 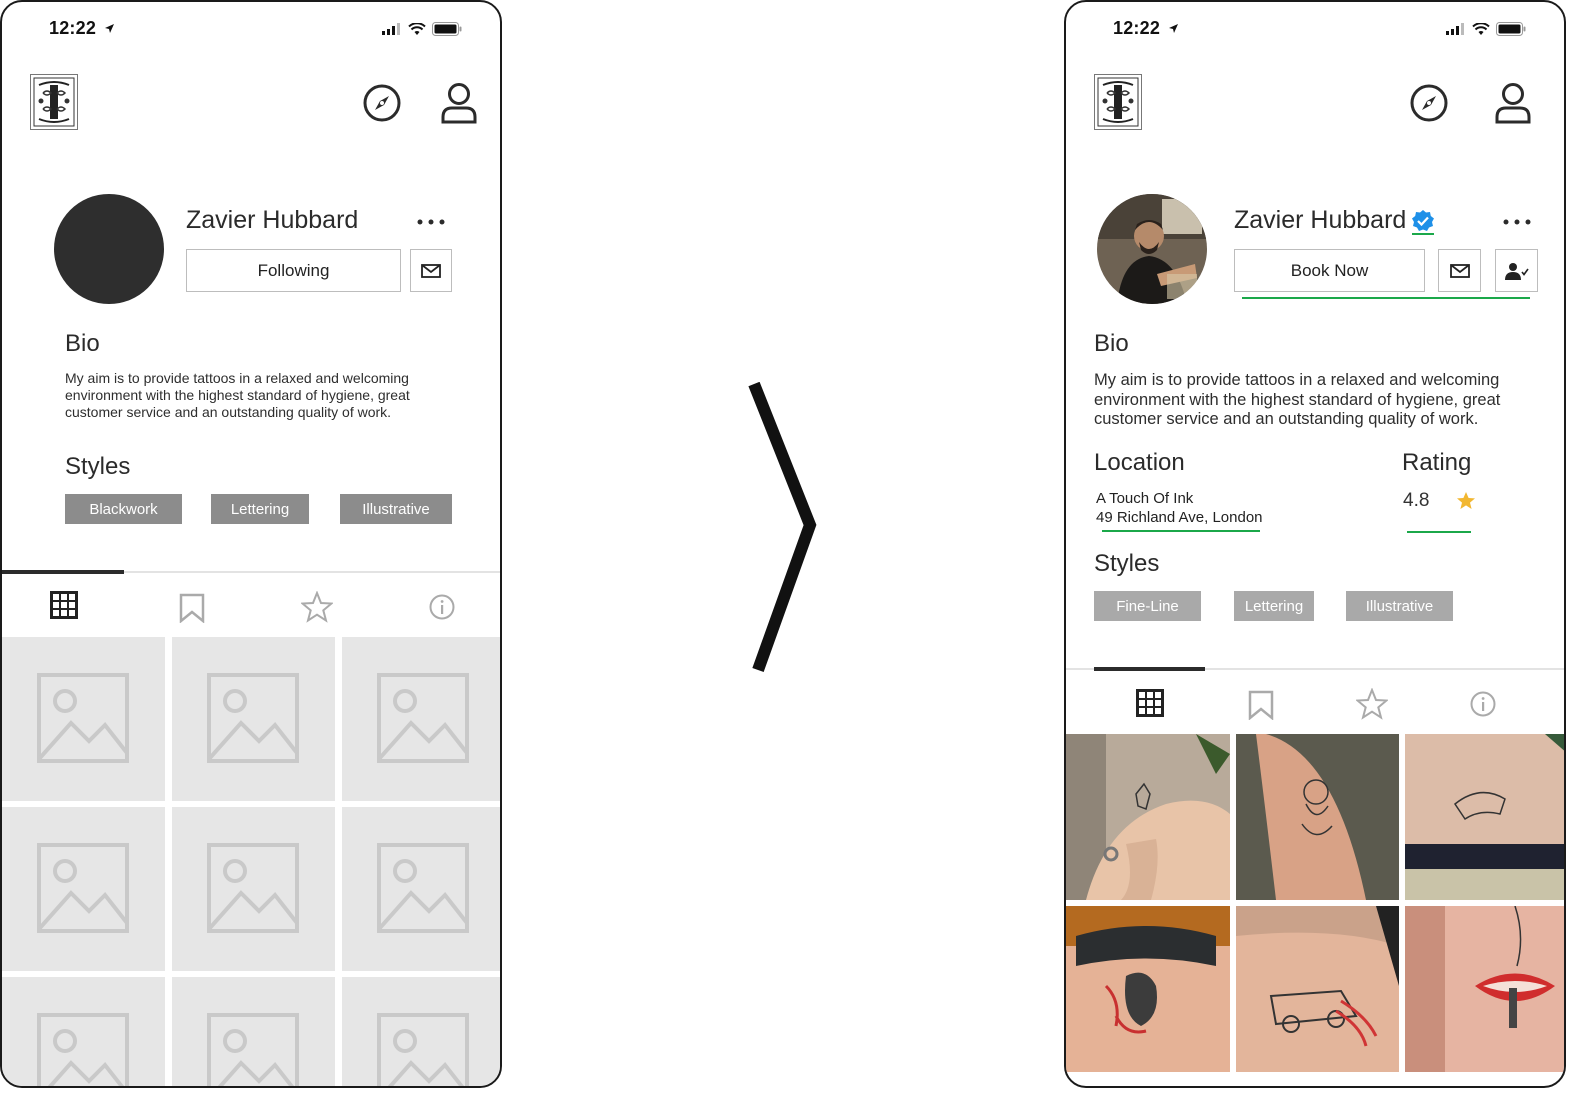 What do you see at coordinates (1466, 503) in the screenshot?
I see `rating-star-icon` at bounding box center [1466, 503].